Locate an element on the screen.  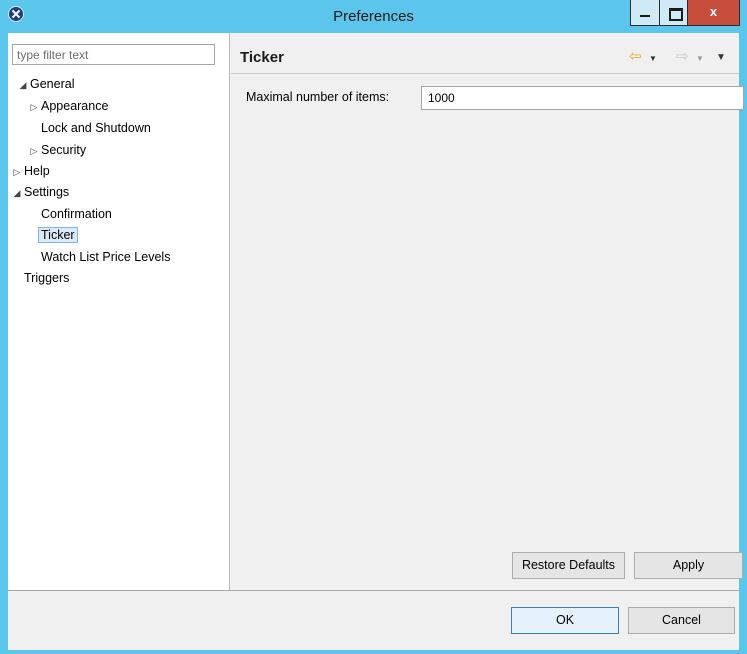
tree-item-label: Security is located at coordinates (64, 150).